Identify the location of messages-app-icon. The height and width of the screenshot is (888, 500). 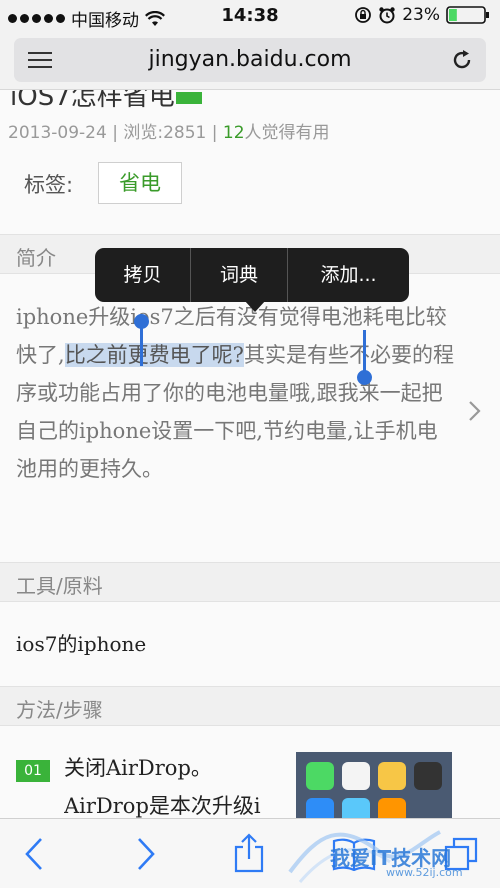
(320, 776).